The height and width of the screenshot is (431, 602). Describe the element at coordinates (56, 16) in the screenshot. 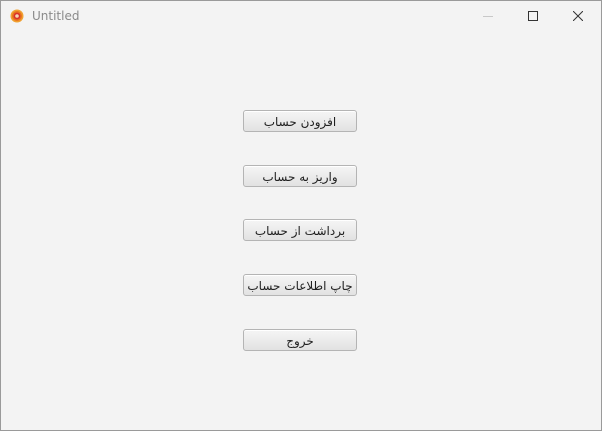

I see `window-title: Untitled` at that location.